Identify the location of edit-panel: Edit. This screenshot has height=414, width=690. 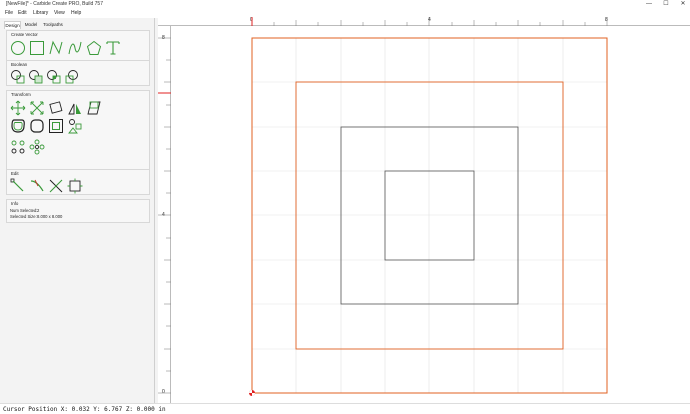
(78, 182).